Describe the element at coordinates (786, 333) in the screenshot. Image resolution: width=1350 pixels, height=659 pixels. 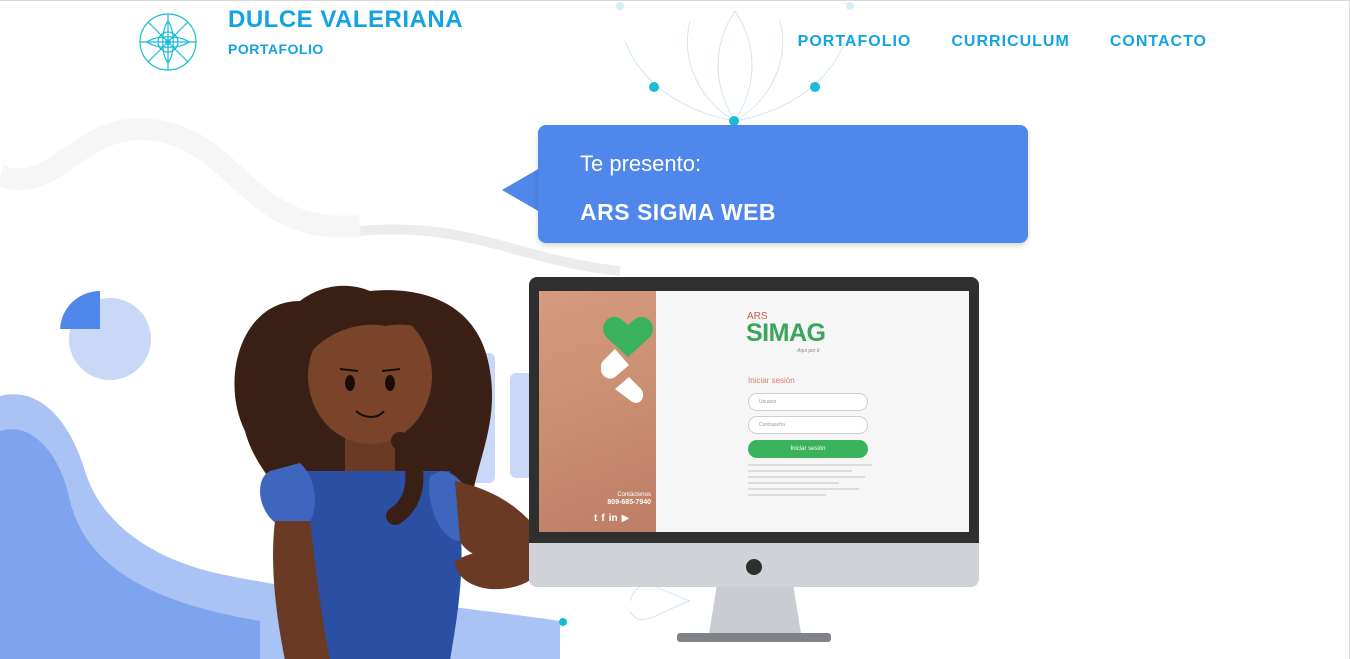
I see `simag-logo: SIMAG` at that location.